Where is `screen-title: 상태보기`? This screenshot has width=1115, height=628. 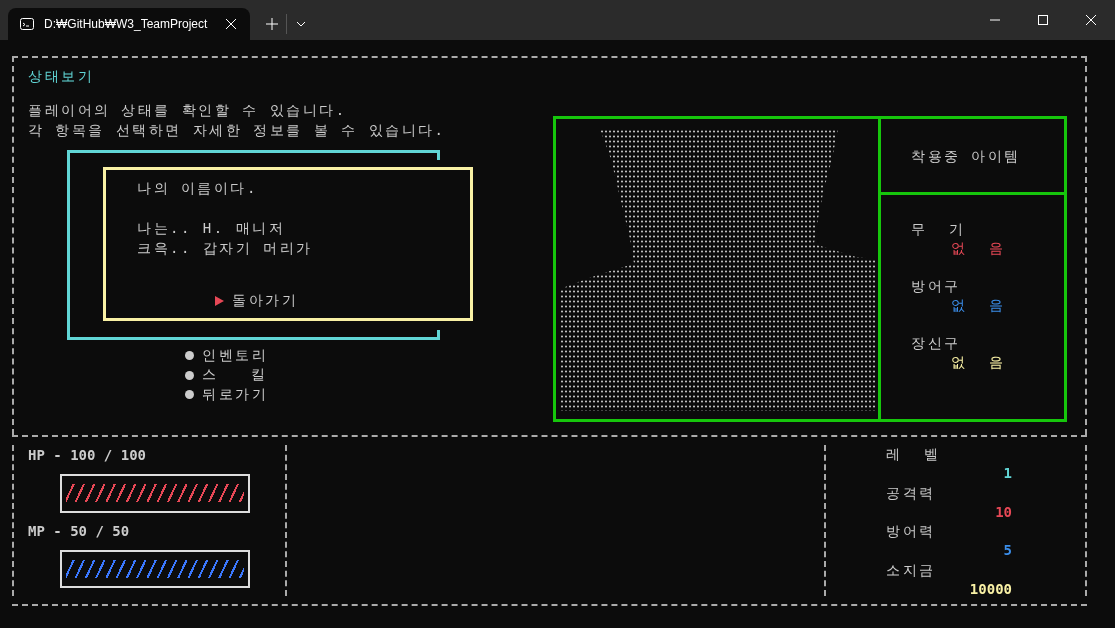
screen-title: 상태보기 is located at coordinates (61, 76).